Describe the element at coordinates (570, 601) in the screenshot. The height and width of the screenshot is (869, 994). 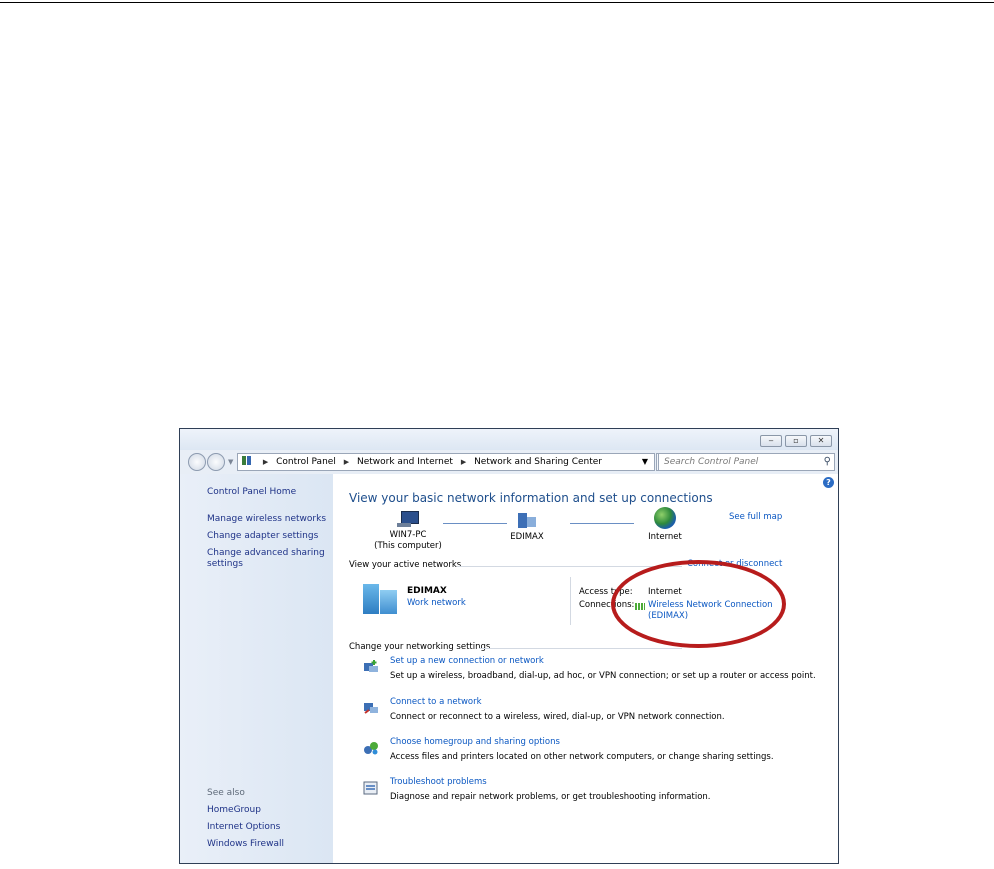
I see `vertical-divider` at that location.